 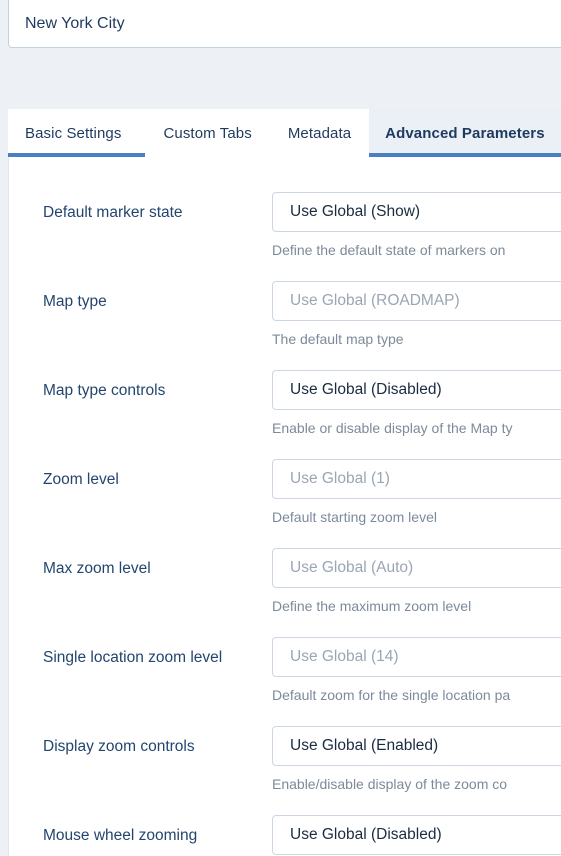 I want to click on label-max-zoom-level: Max zoom level, so click(x=97, y=568).